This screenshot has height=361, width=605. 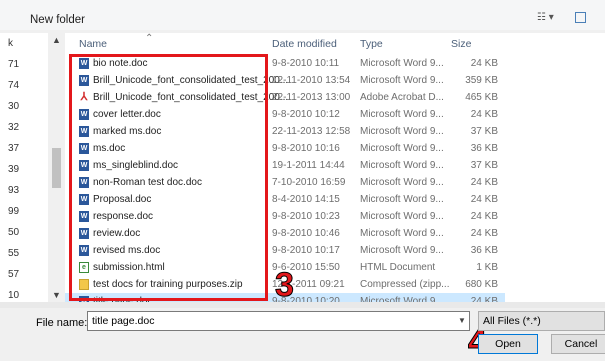 What do you see at coordinates (306, 199) in the screenshot?
I see `file-date: 8-4-2010 14:15` at bounding box center [306, 199].